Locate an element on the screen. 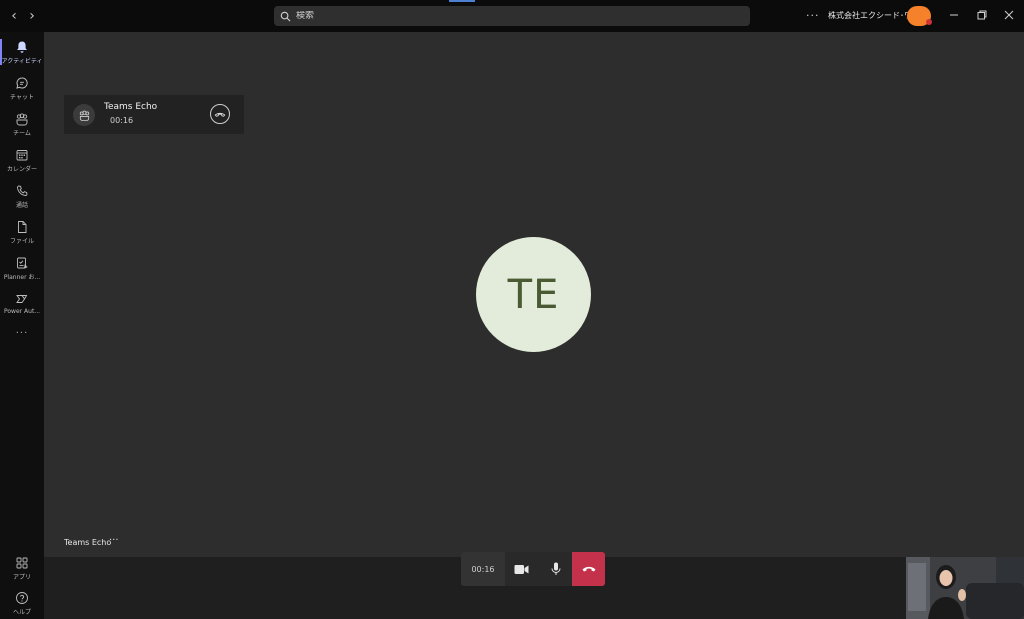 The height and width of the screenshot is (619, 1024). teams-icon is located at coordinates (22, 119).